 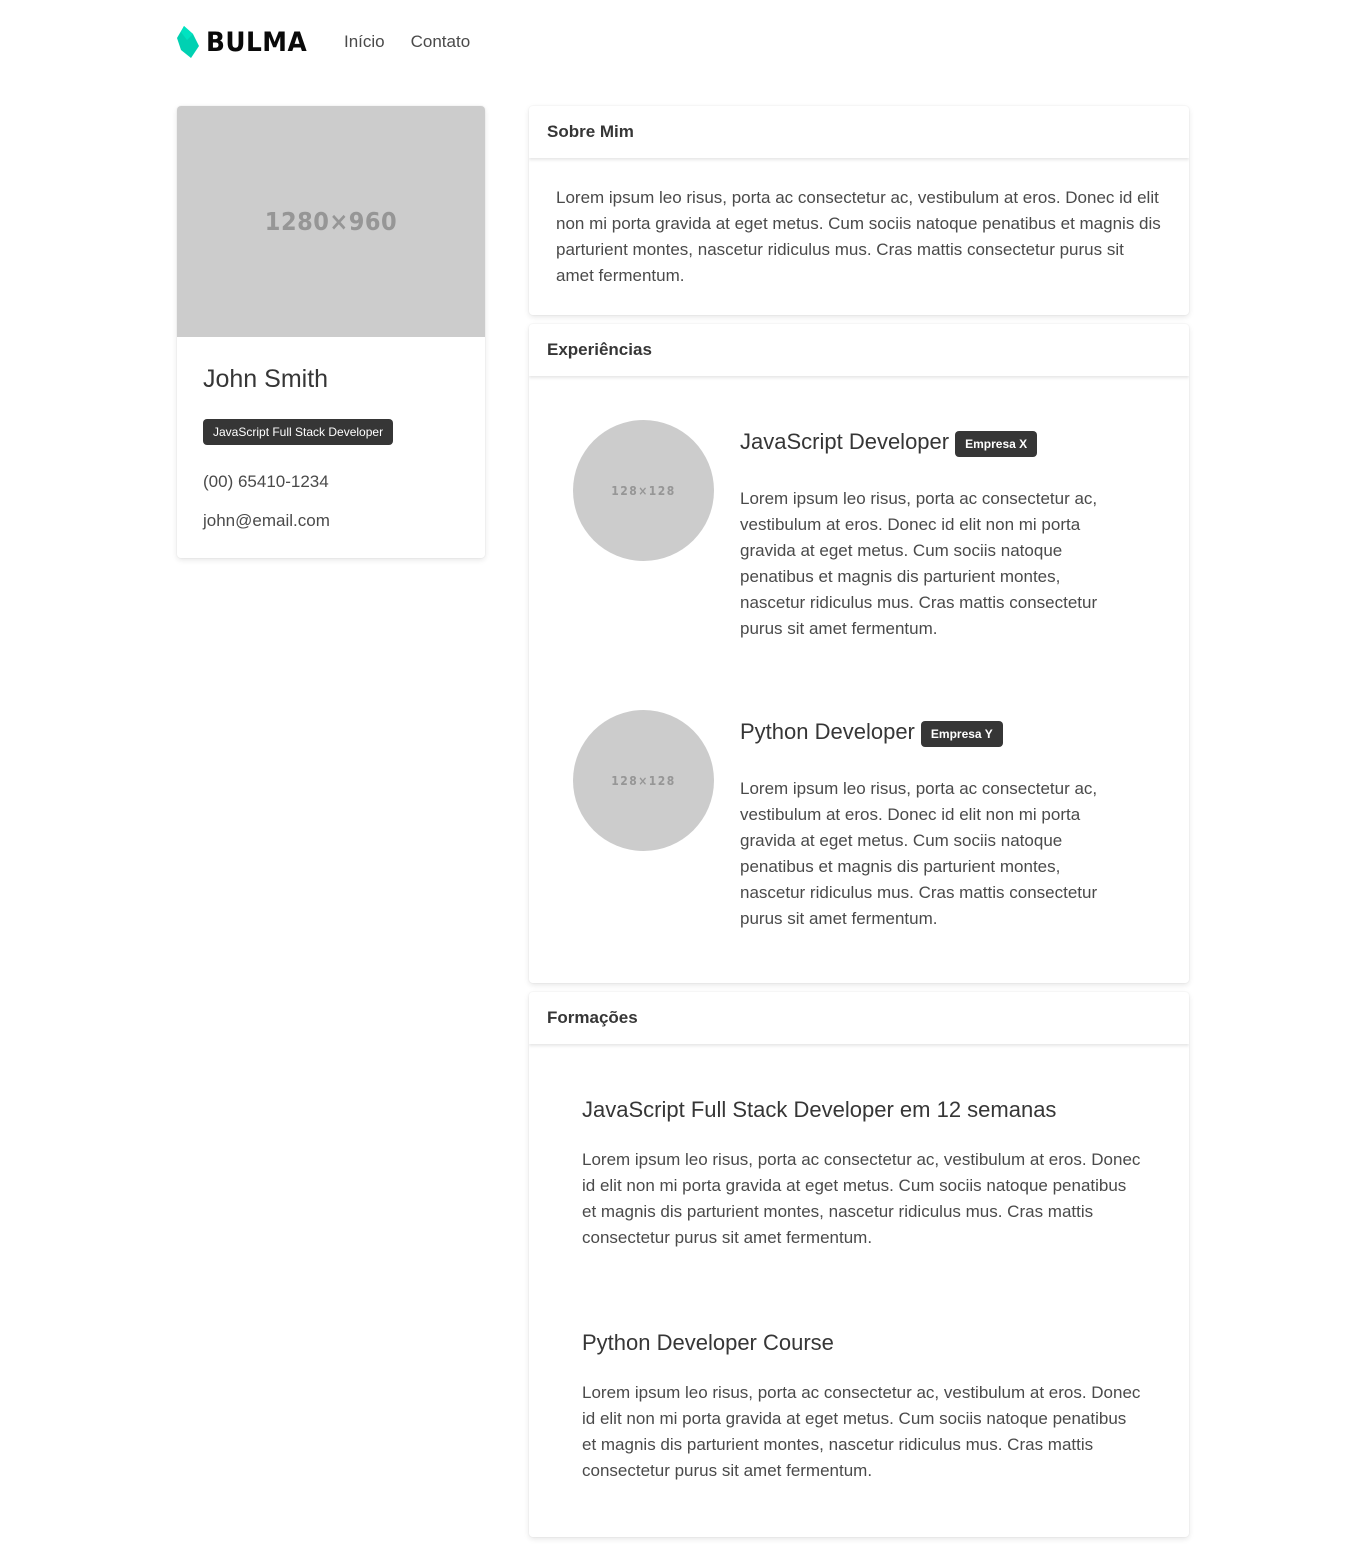 I want to click on brand-logo-link: BULMA, so click(x=246, y=42).